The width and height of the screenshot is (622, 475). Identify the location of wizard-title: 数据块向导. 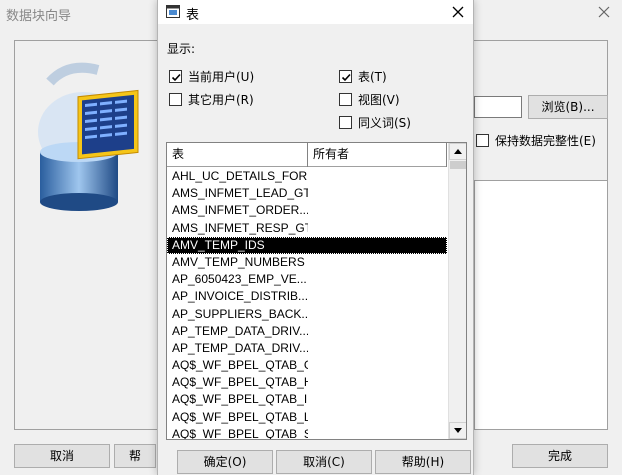
(39, 16).